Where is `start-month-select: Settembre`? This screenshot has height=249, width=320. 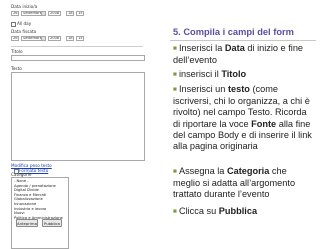
start-month-select: Settembre is located at coordinates (33, 13).